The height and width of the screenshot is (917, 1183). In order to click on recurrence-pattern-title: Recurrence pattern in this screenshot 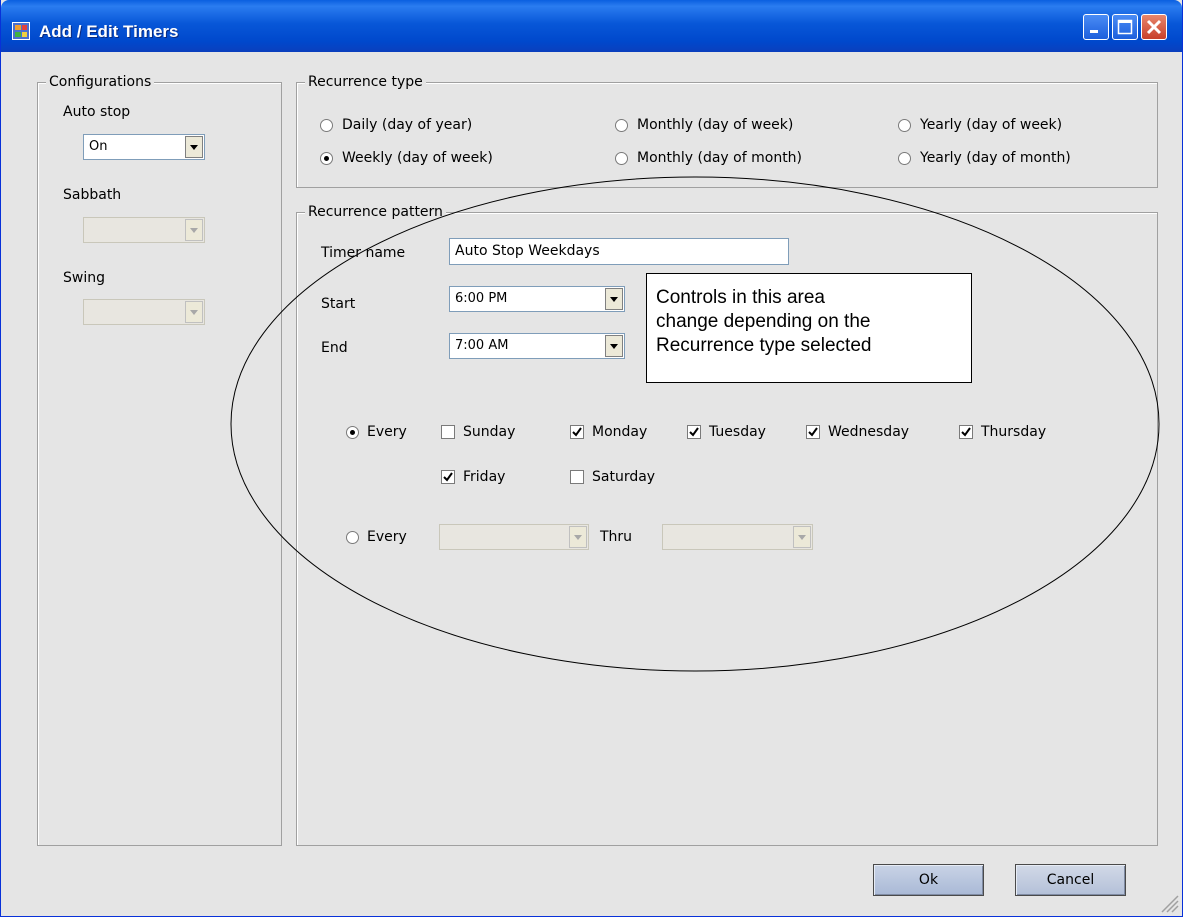, I will do `click(375, 212)`.